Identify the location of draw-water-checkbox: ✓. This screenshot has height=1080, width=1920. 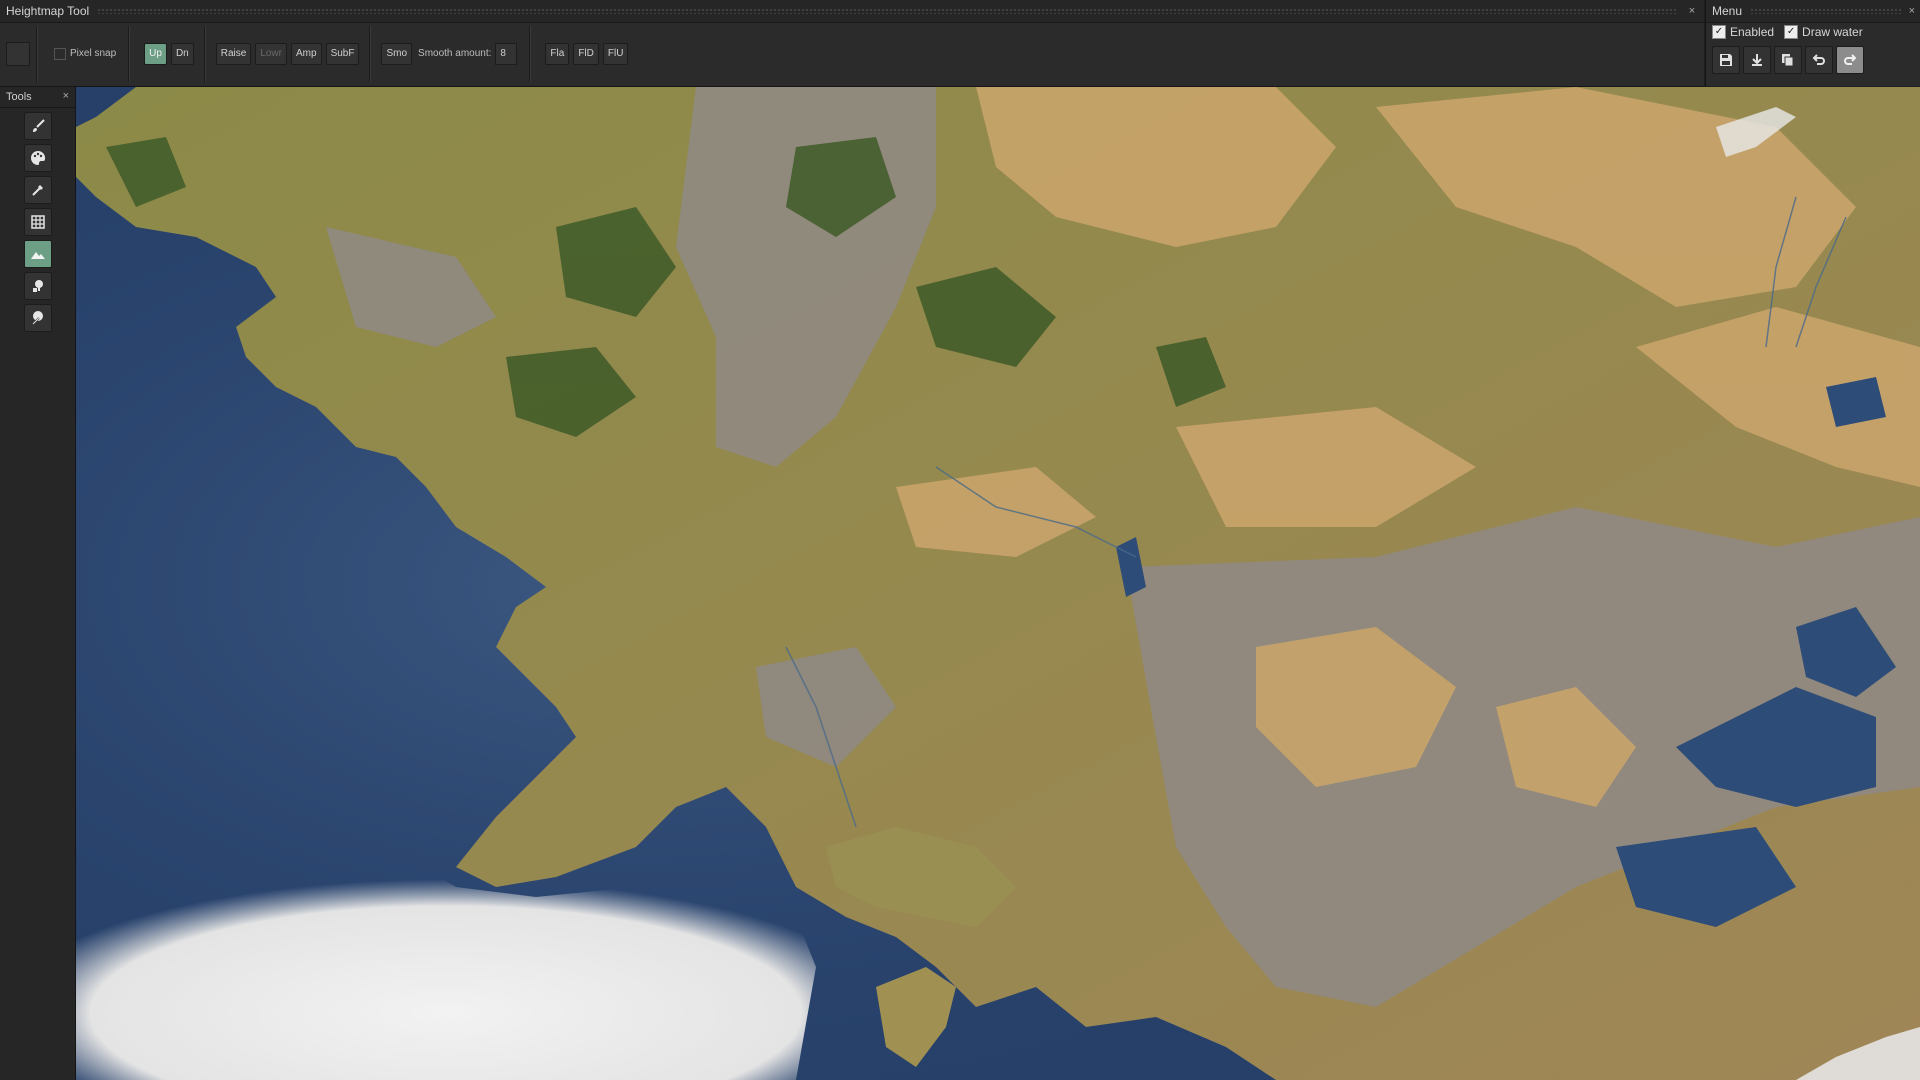
(1791, 32).